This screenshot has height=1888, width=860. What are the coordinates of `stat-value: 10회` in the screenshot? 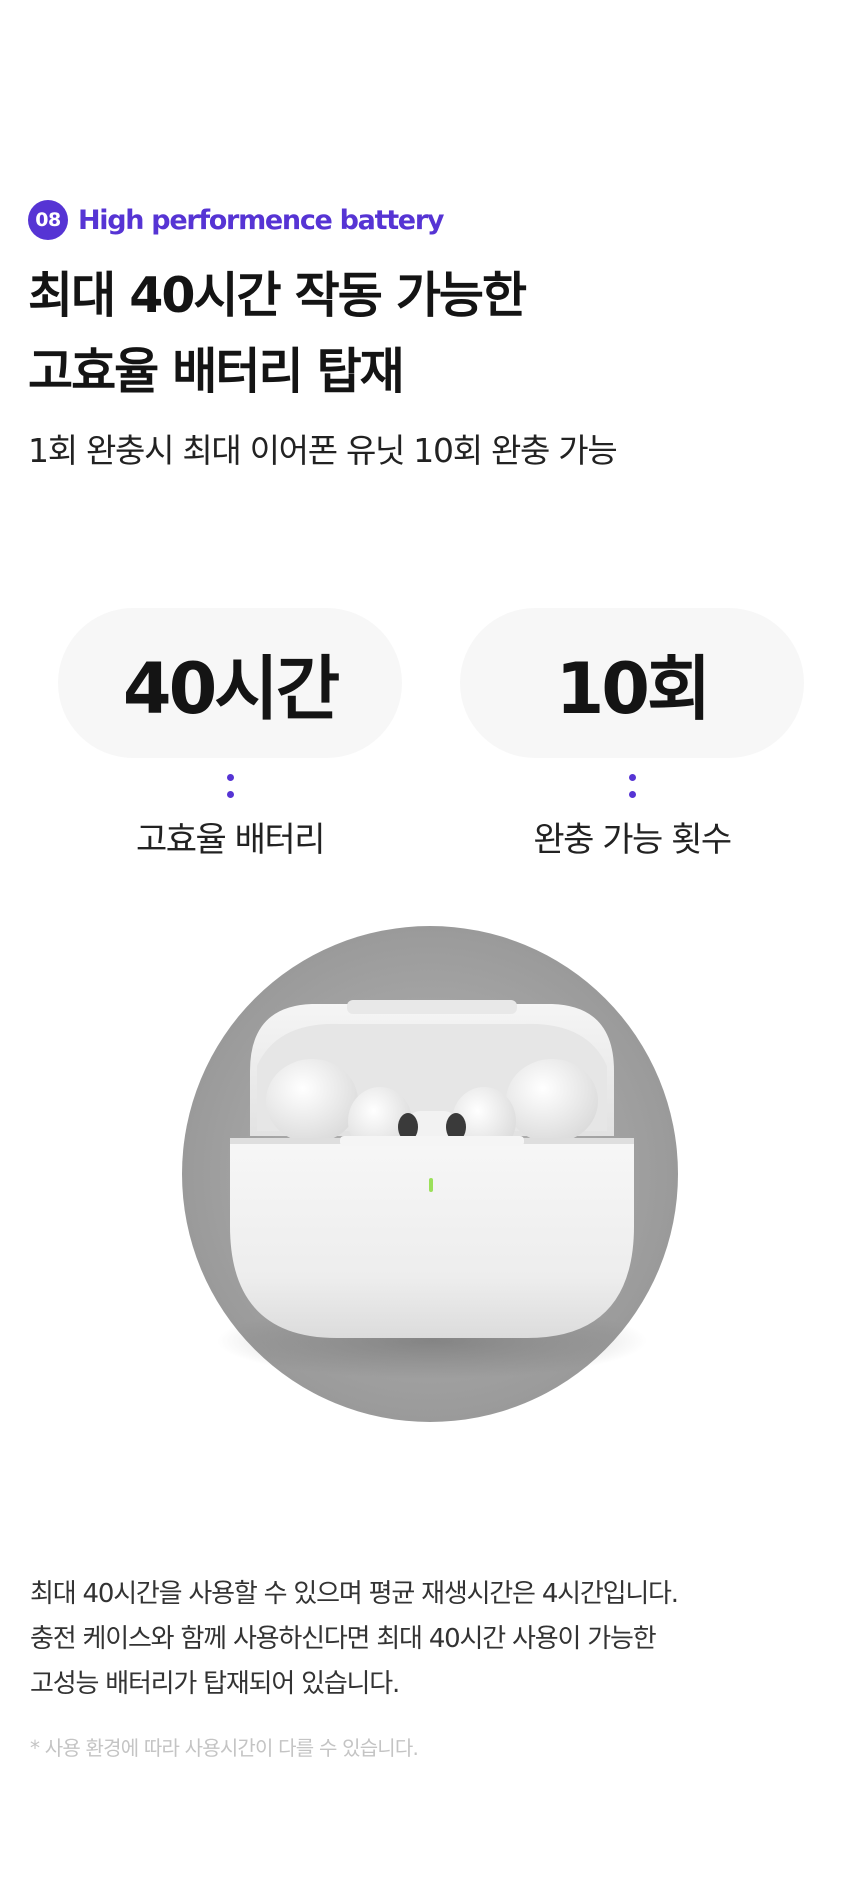 It's located at (633, 688).